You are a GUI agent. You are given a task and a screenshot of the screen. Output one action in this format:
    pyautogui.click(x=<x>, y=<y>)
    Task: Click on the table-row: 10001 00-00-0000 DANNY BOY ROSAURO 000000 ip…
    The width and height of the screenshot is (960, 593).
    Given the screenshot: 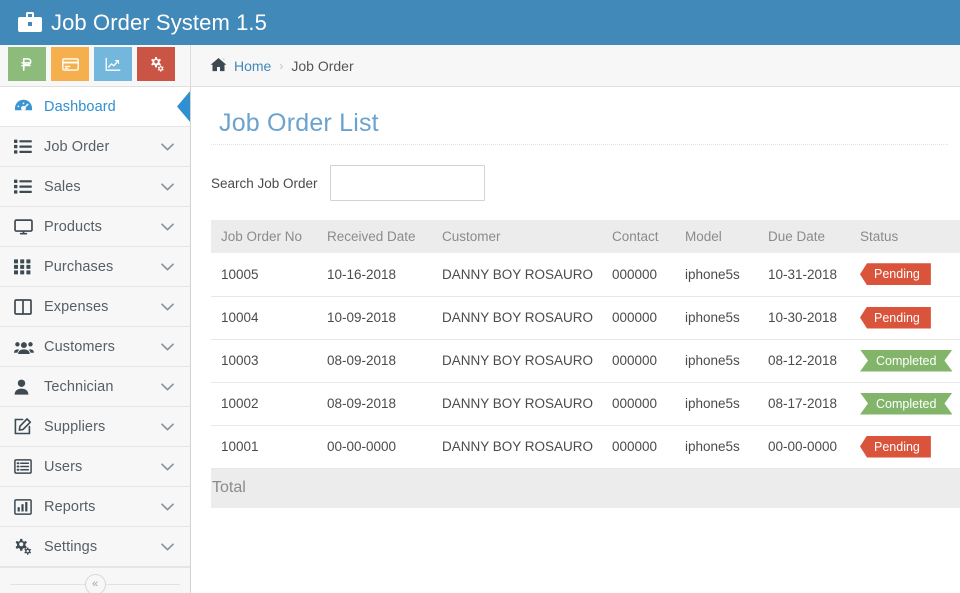 What is the action you would take?
    pyautogui.click(x=585, y=446)
    